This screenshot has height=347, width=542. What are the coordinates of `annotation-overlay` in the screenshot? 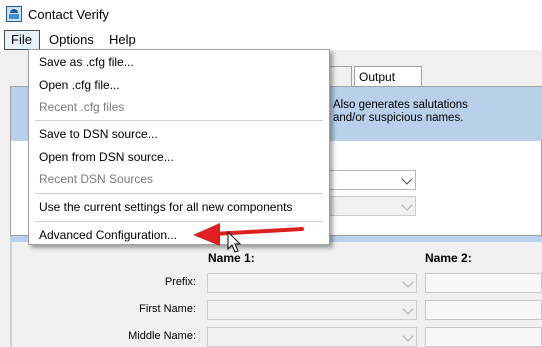 It's located at (248, 238).